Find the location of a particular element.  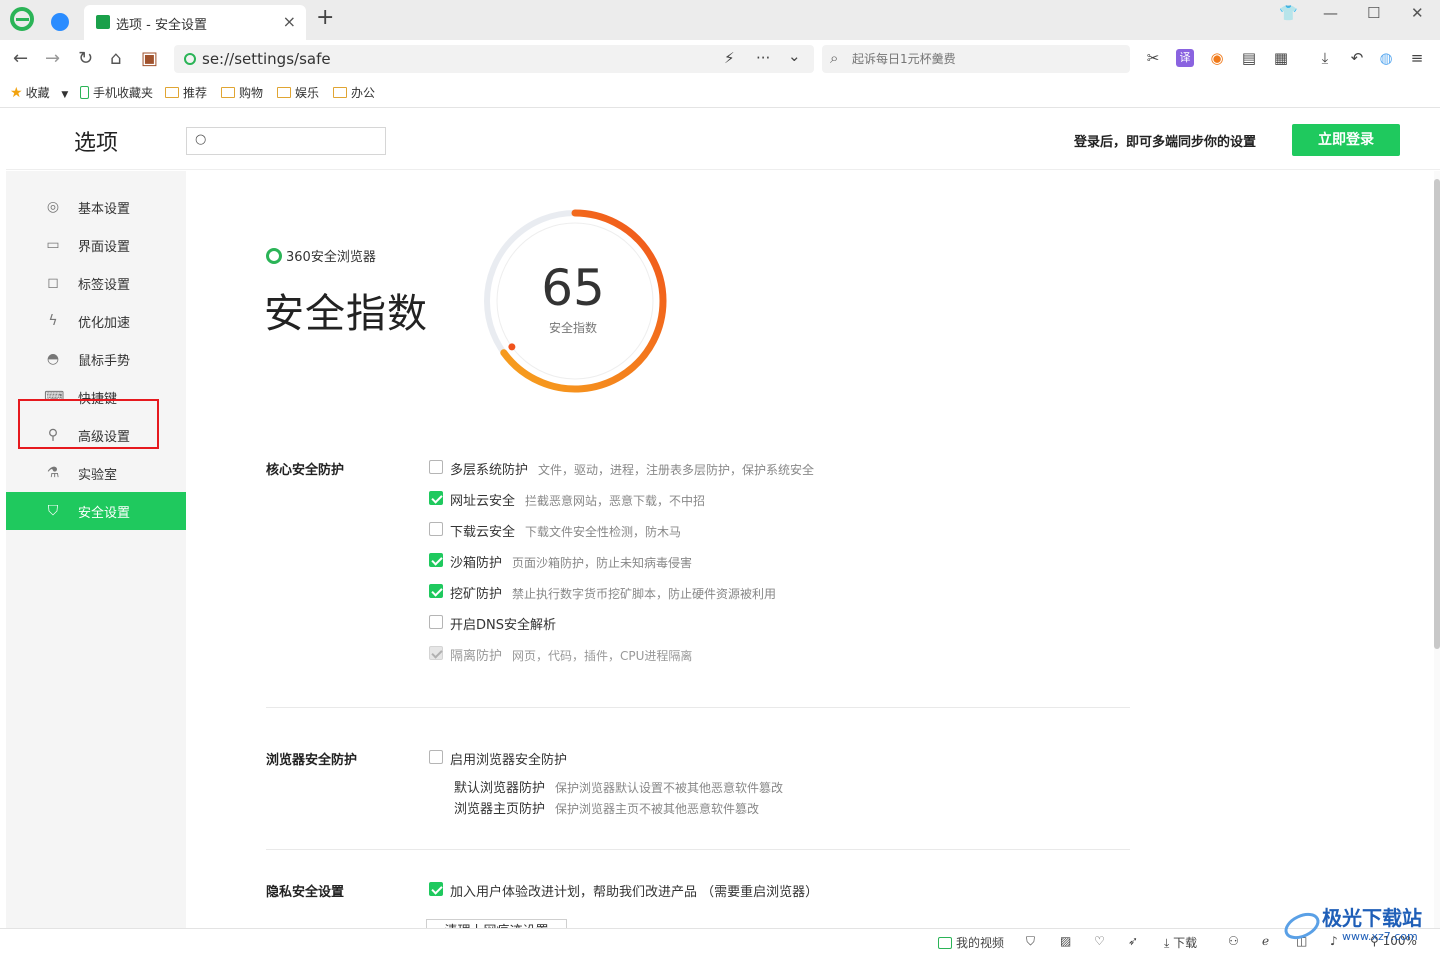

download-status: ⤓ 下载 is located at coordinates (1180, 942).